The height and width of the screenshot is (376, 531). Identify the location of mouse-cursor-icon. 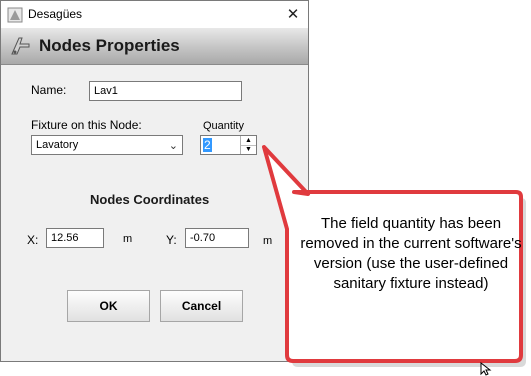
(486, 369).